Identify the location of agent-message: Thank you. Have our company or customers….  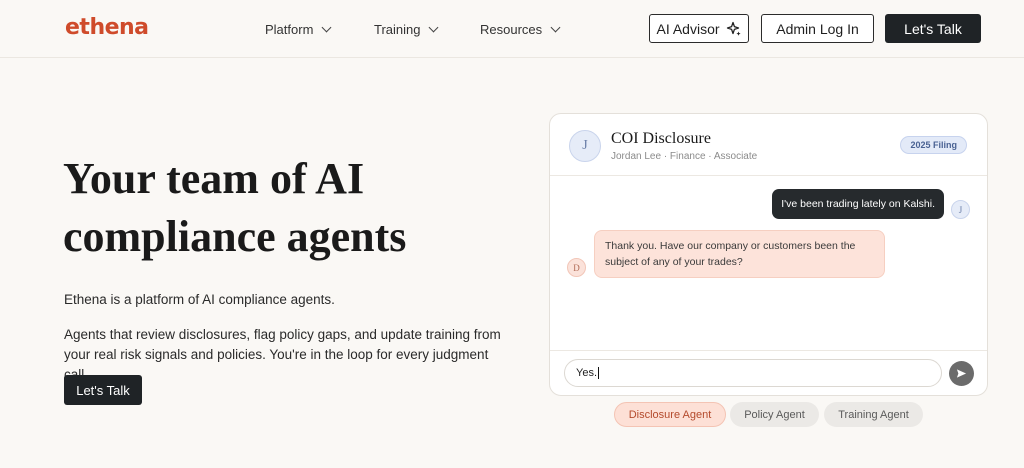
(739, 254).